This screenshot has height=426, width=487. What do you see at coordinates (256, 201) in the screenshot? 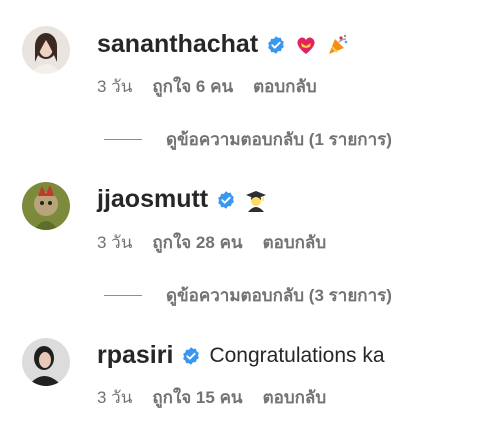
I see `graduate-icon` at bounding box center [256, 201].